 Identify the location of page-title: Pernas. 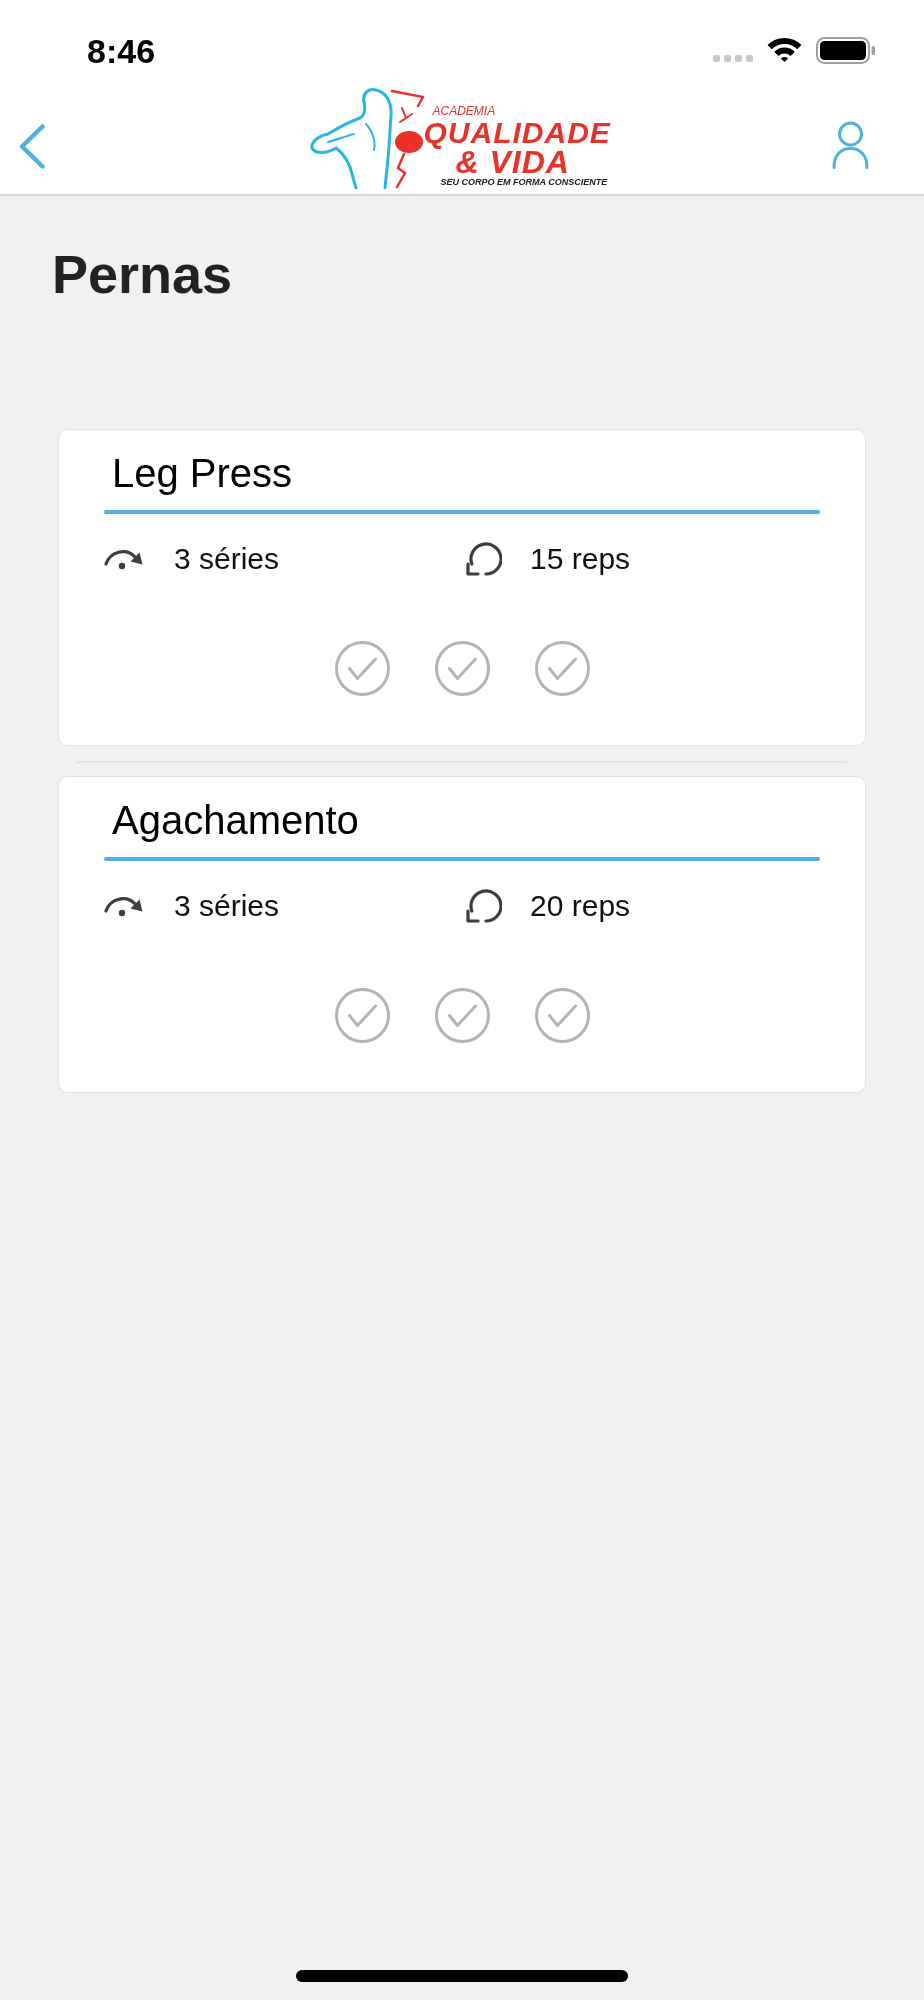
(142, 274).